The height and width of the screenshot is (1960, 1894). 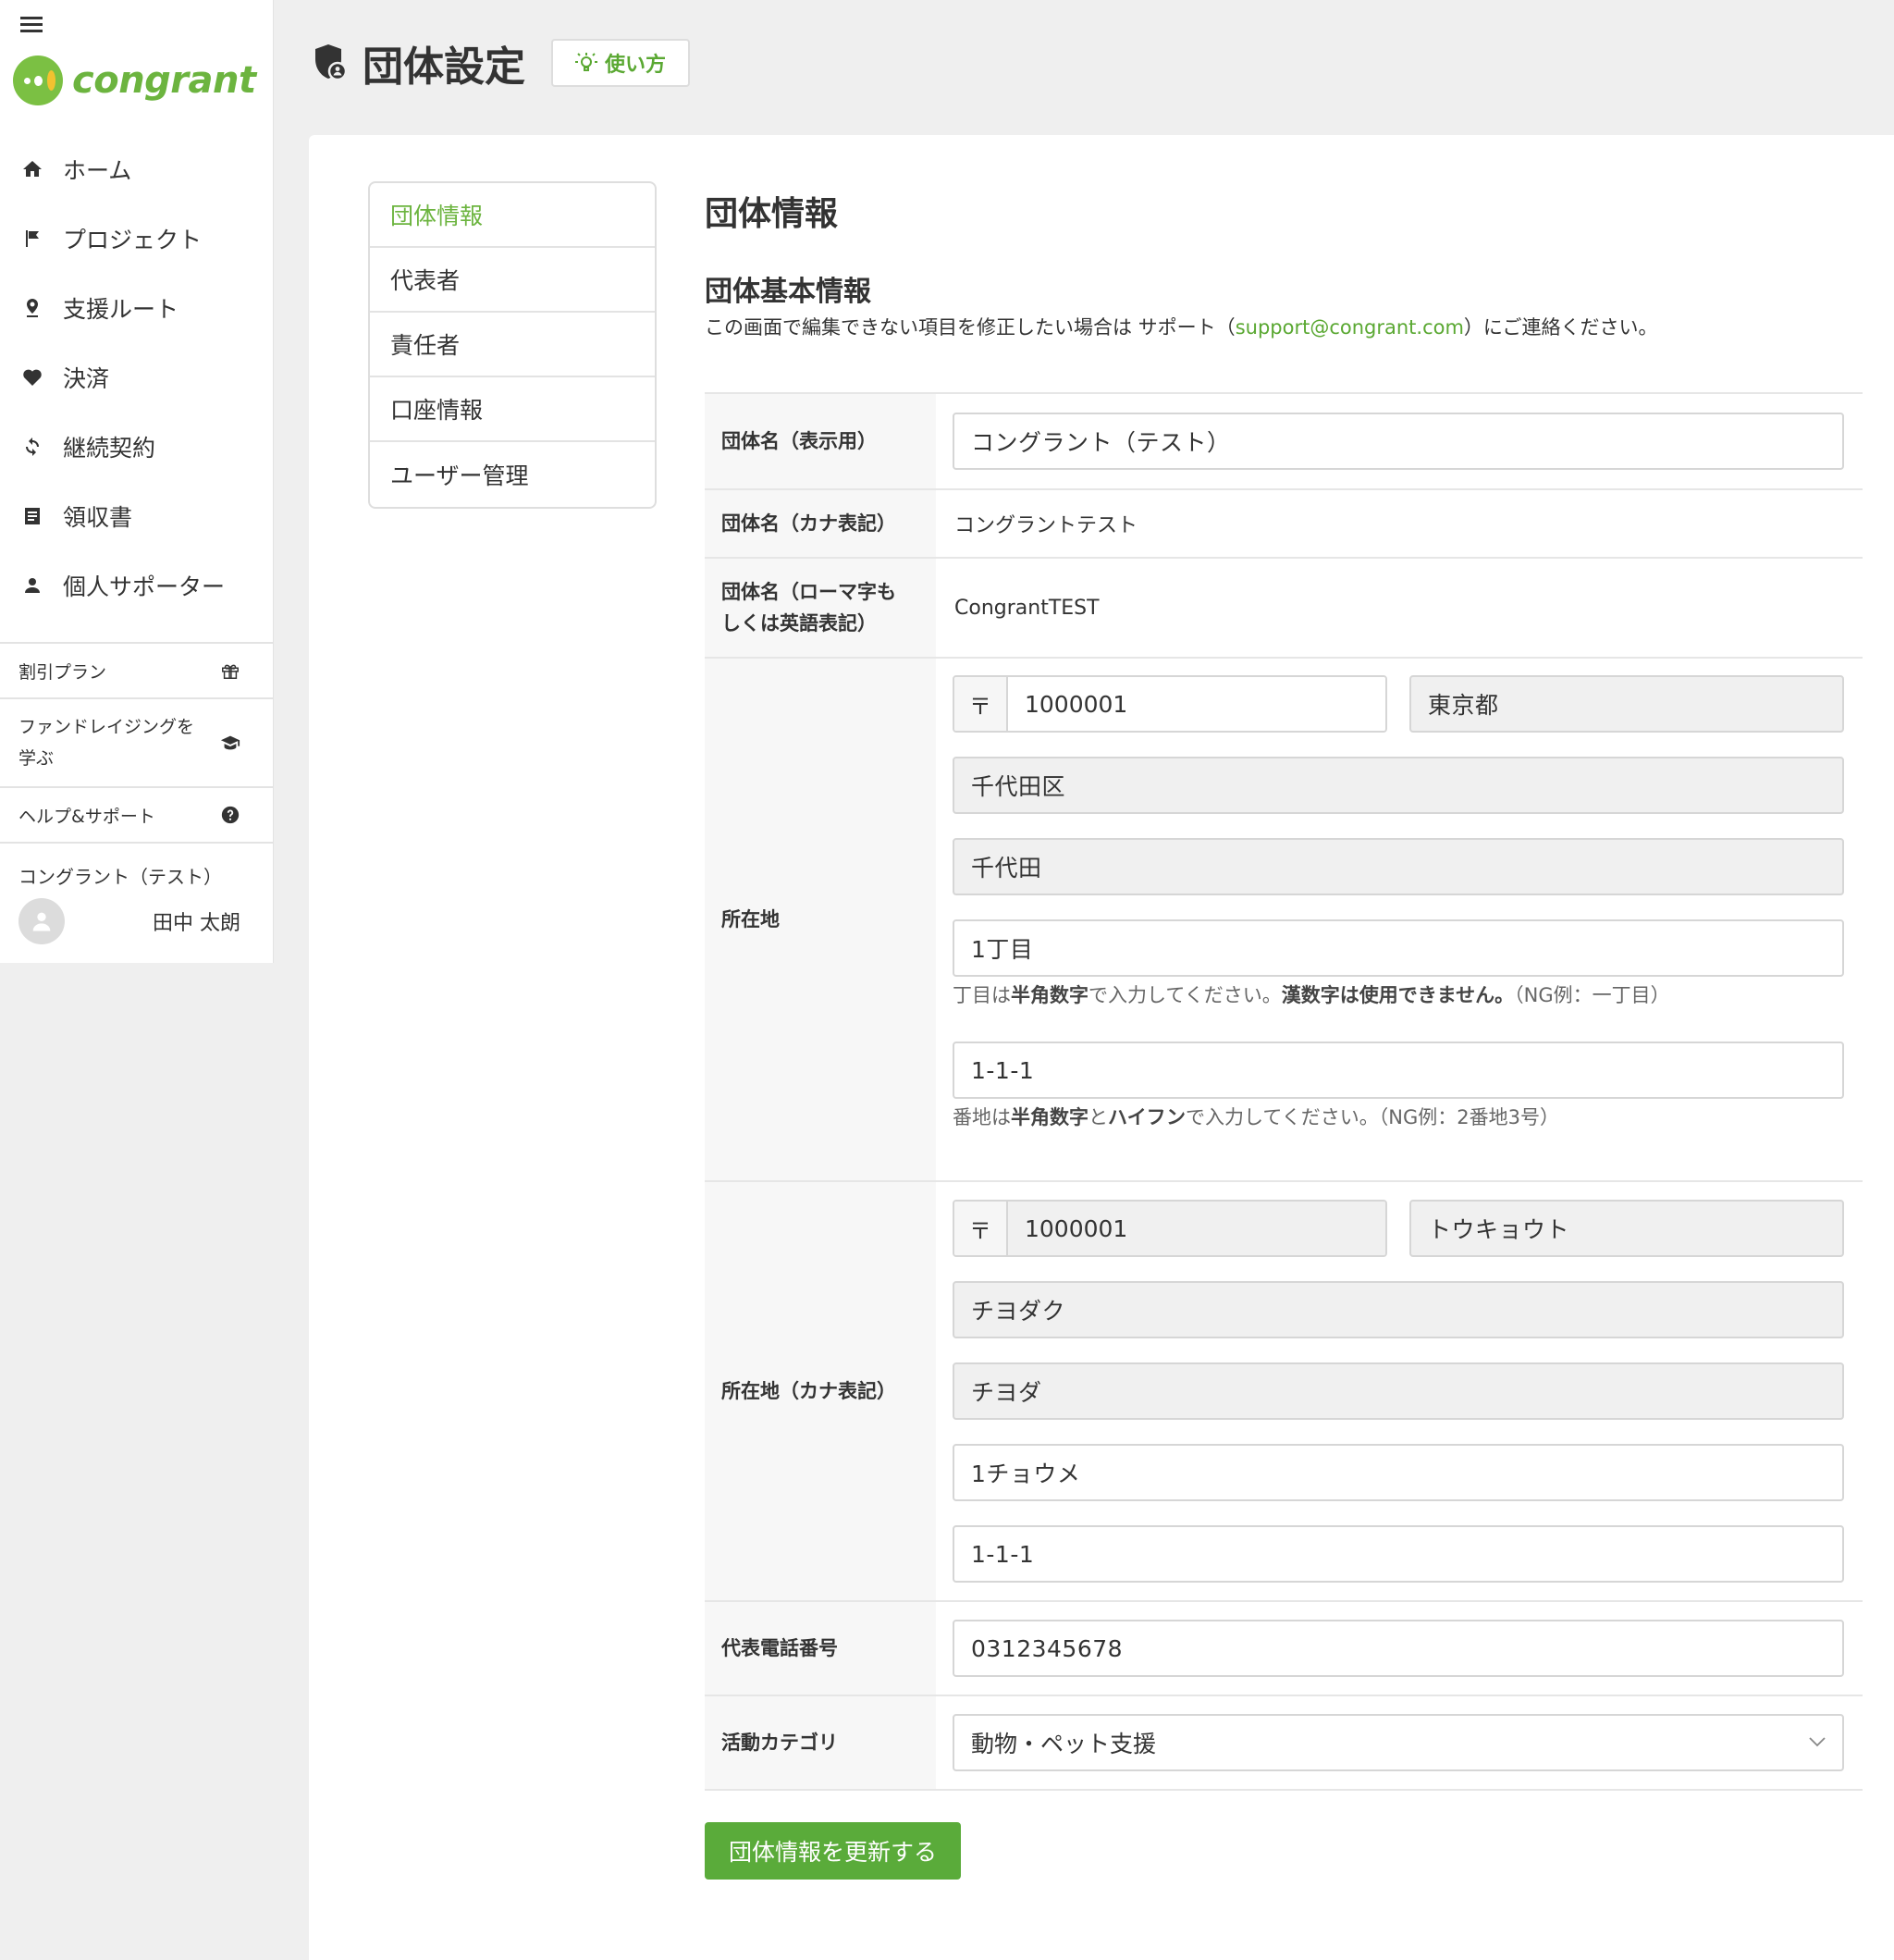 What do you see at coordinates (772, 214) in the screenshot?
I see `section-title: 団体情報` at bounding box center [772, 214].